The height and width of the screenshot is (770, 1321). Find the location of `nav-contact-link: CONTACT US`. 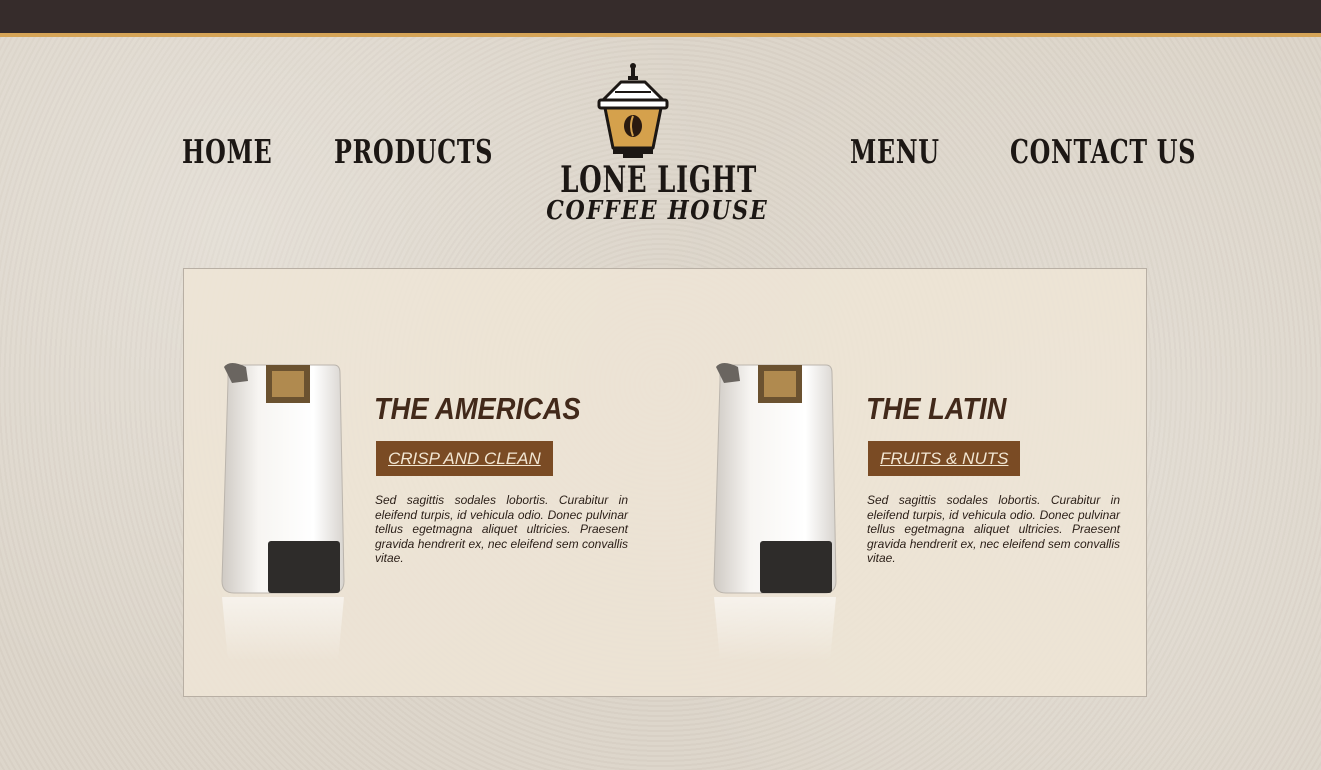

nav-contact-link: CONTACT US is located at coordinates (1103, 152).